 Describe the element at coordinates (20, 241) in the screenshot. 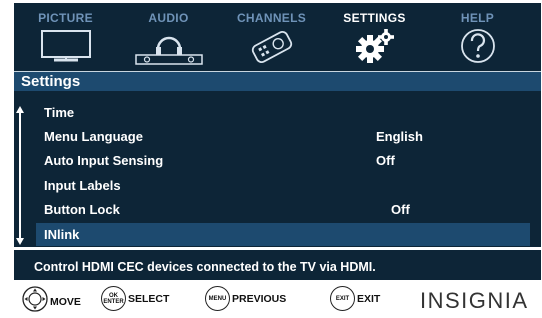

I see `scroll-down-arrow-icon` at that location.